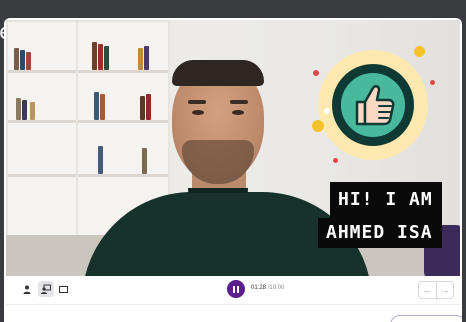 The height and width of the screenshot is (322, 466). I want to click on person-hair, so click(218, 73).